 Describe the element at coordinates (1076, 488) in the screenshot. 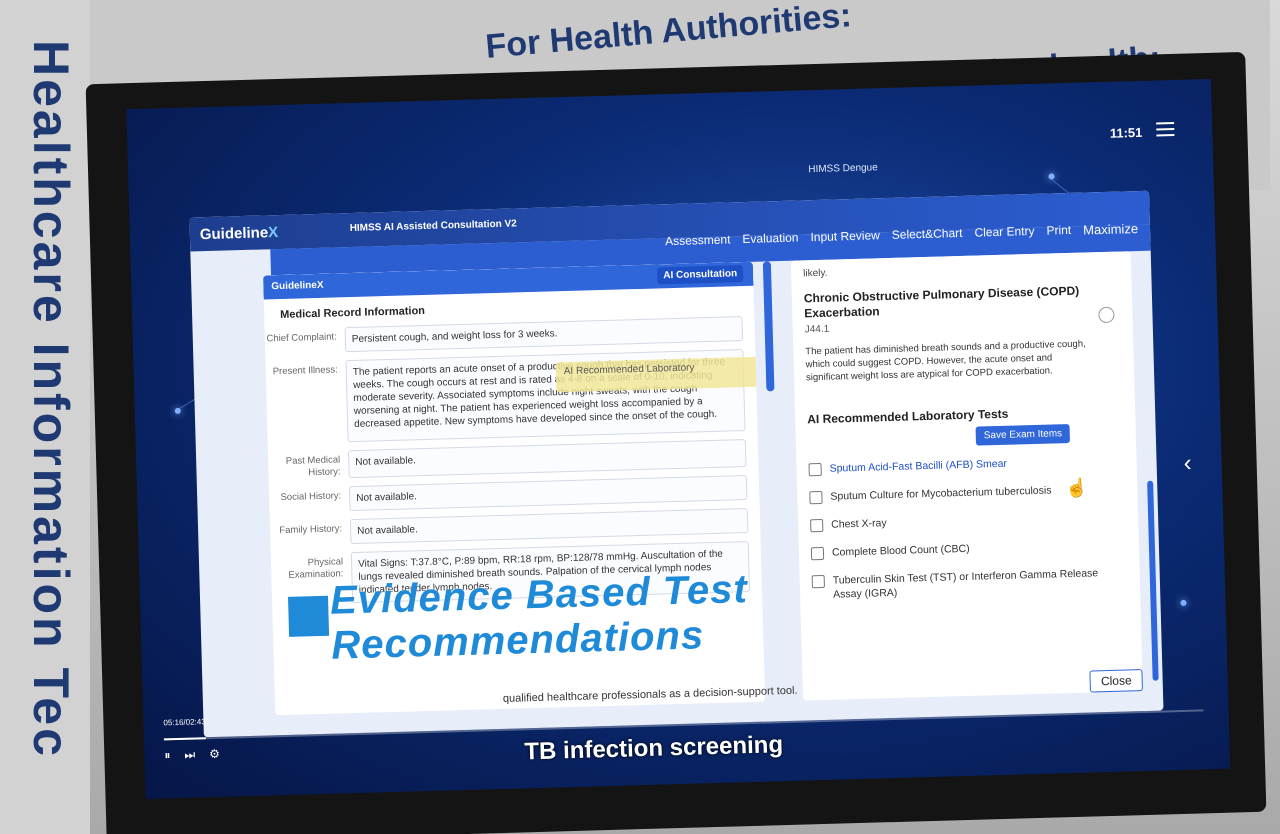

I see `hand-cursor-icon: ☝` at that location.